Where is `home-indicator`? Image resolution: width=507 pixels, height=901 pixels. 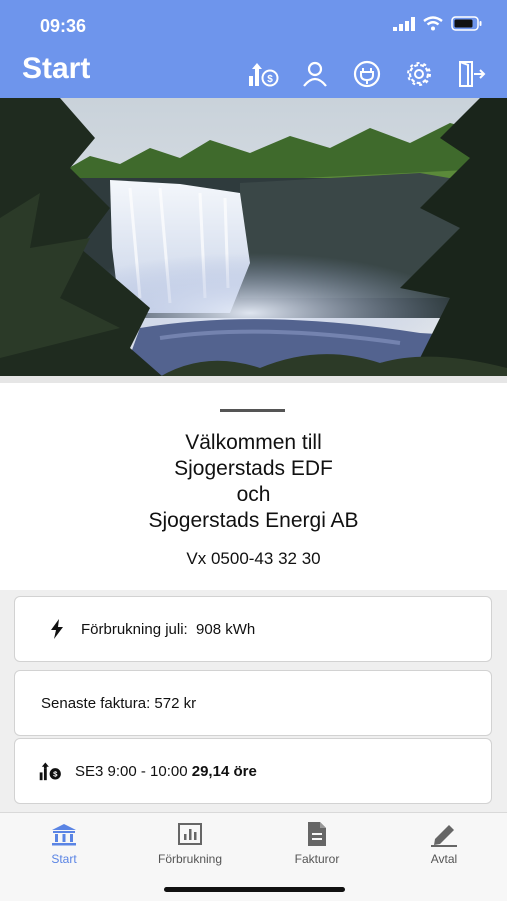 home-indicator is located at coordinates (254, 889).